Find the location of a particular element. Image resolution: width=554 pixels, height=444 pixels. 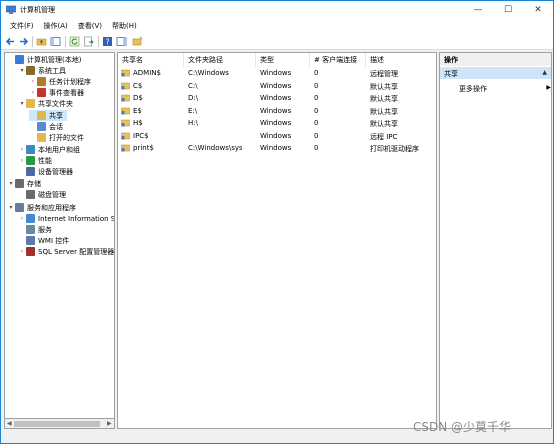

services-apps-icon is located at coordinates (19, 207).